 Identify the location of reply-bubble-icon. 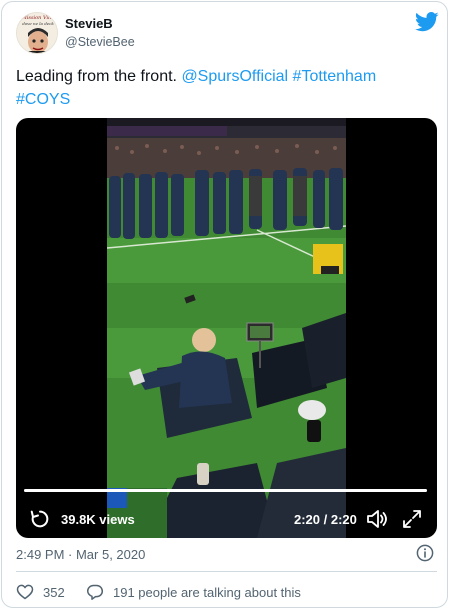
(95, 592).